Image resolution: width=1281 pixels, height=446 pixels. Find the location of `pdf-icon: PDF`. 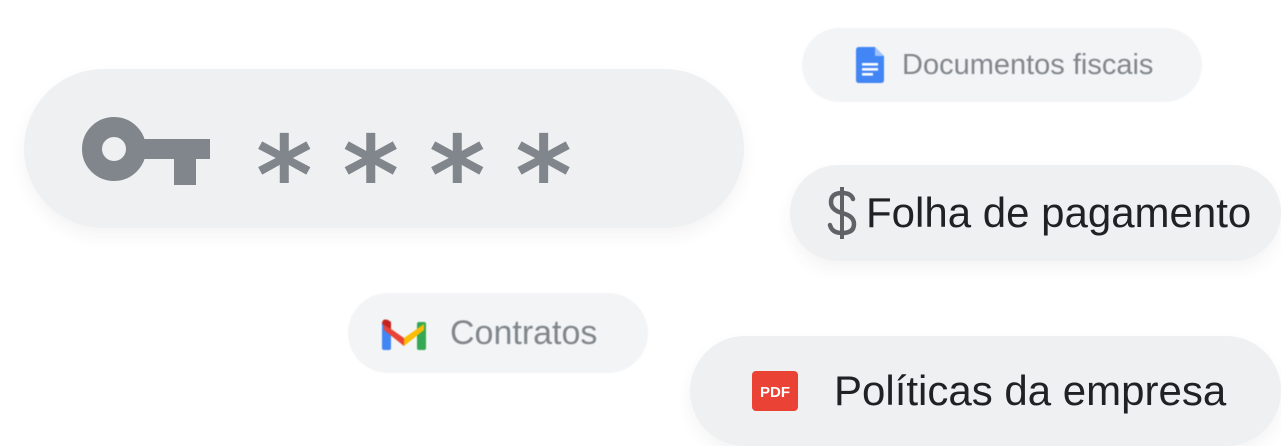

pdf-icon: PDF is located at coordinates (775, 391).